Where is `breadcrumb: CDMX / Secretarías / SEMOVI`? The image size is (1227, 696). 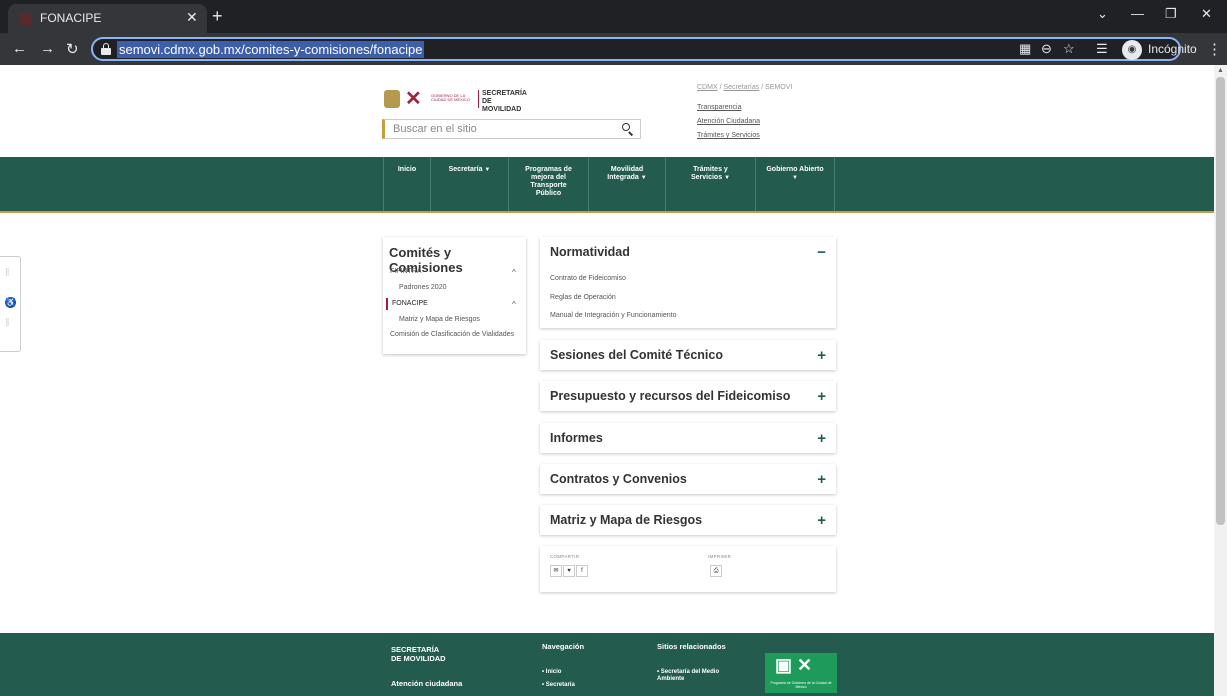 breadcrumb: CDMX / Secretarías / SEMOVI is located at coordinates (745, 87).